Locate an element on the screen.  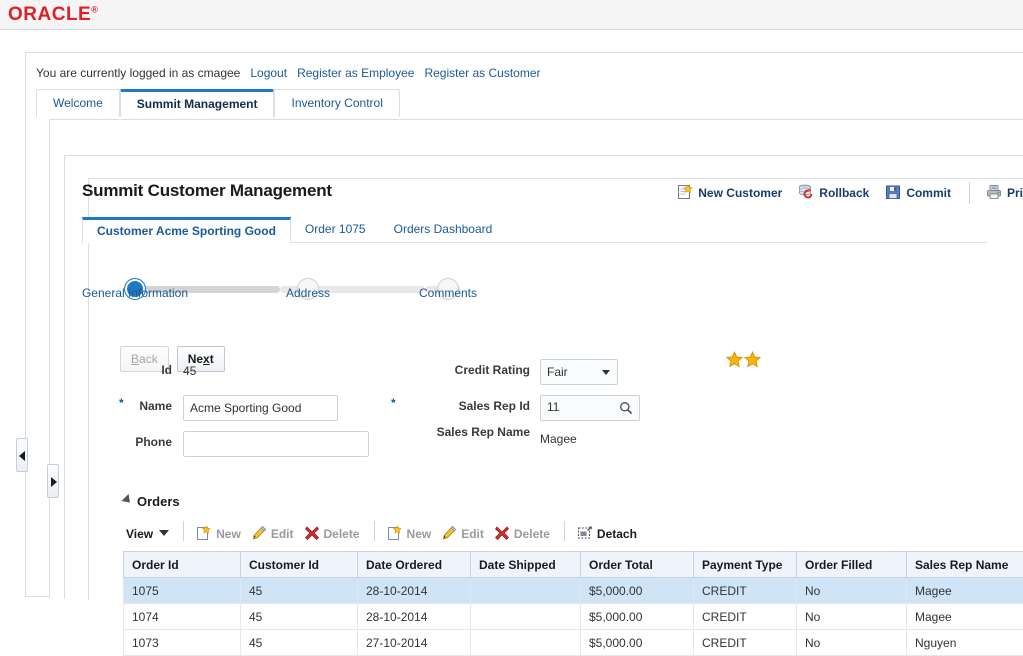
view-menu-label: View is located at coordinates (139, 534).